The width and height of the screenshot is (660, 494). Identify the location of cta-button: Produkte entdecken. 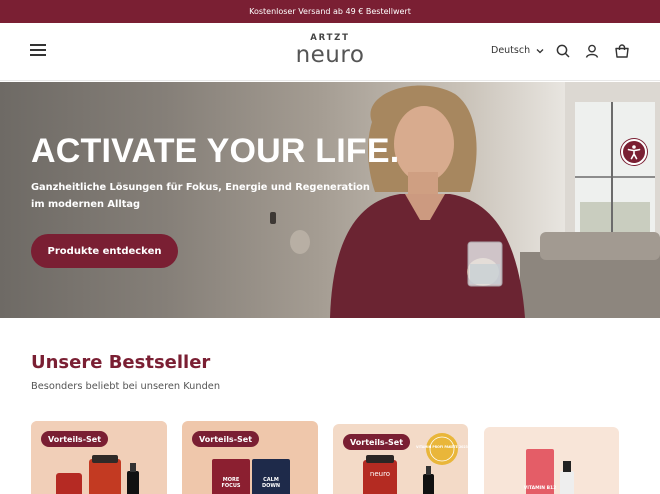
(104, 251).